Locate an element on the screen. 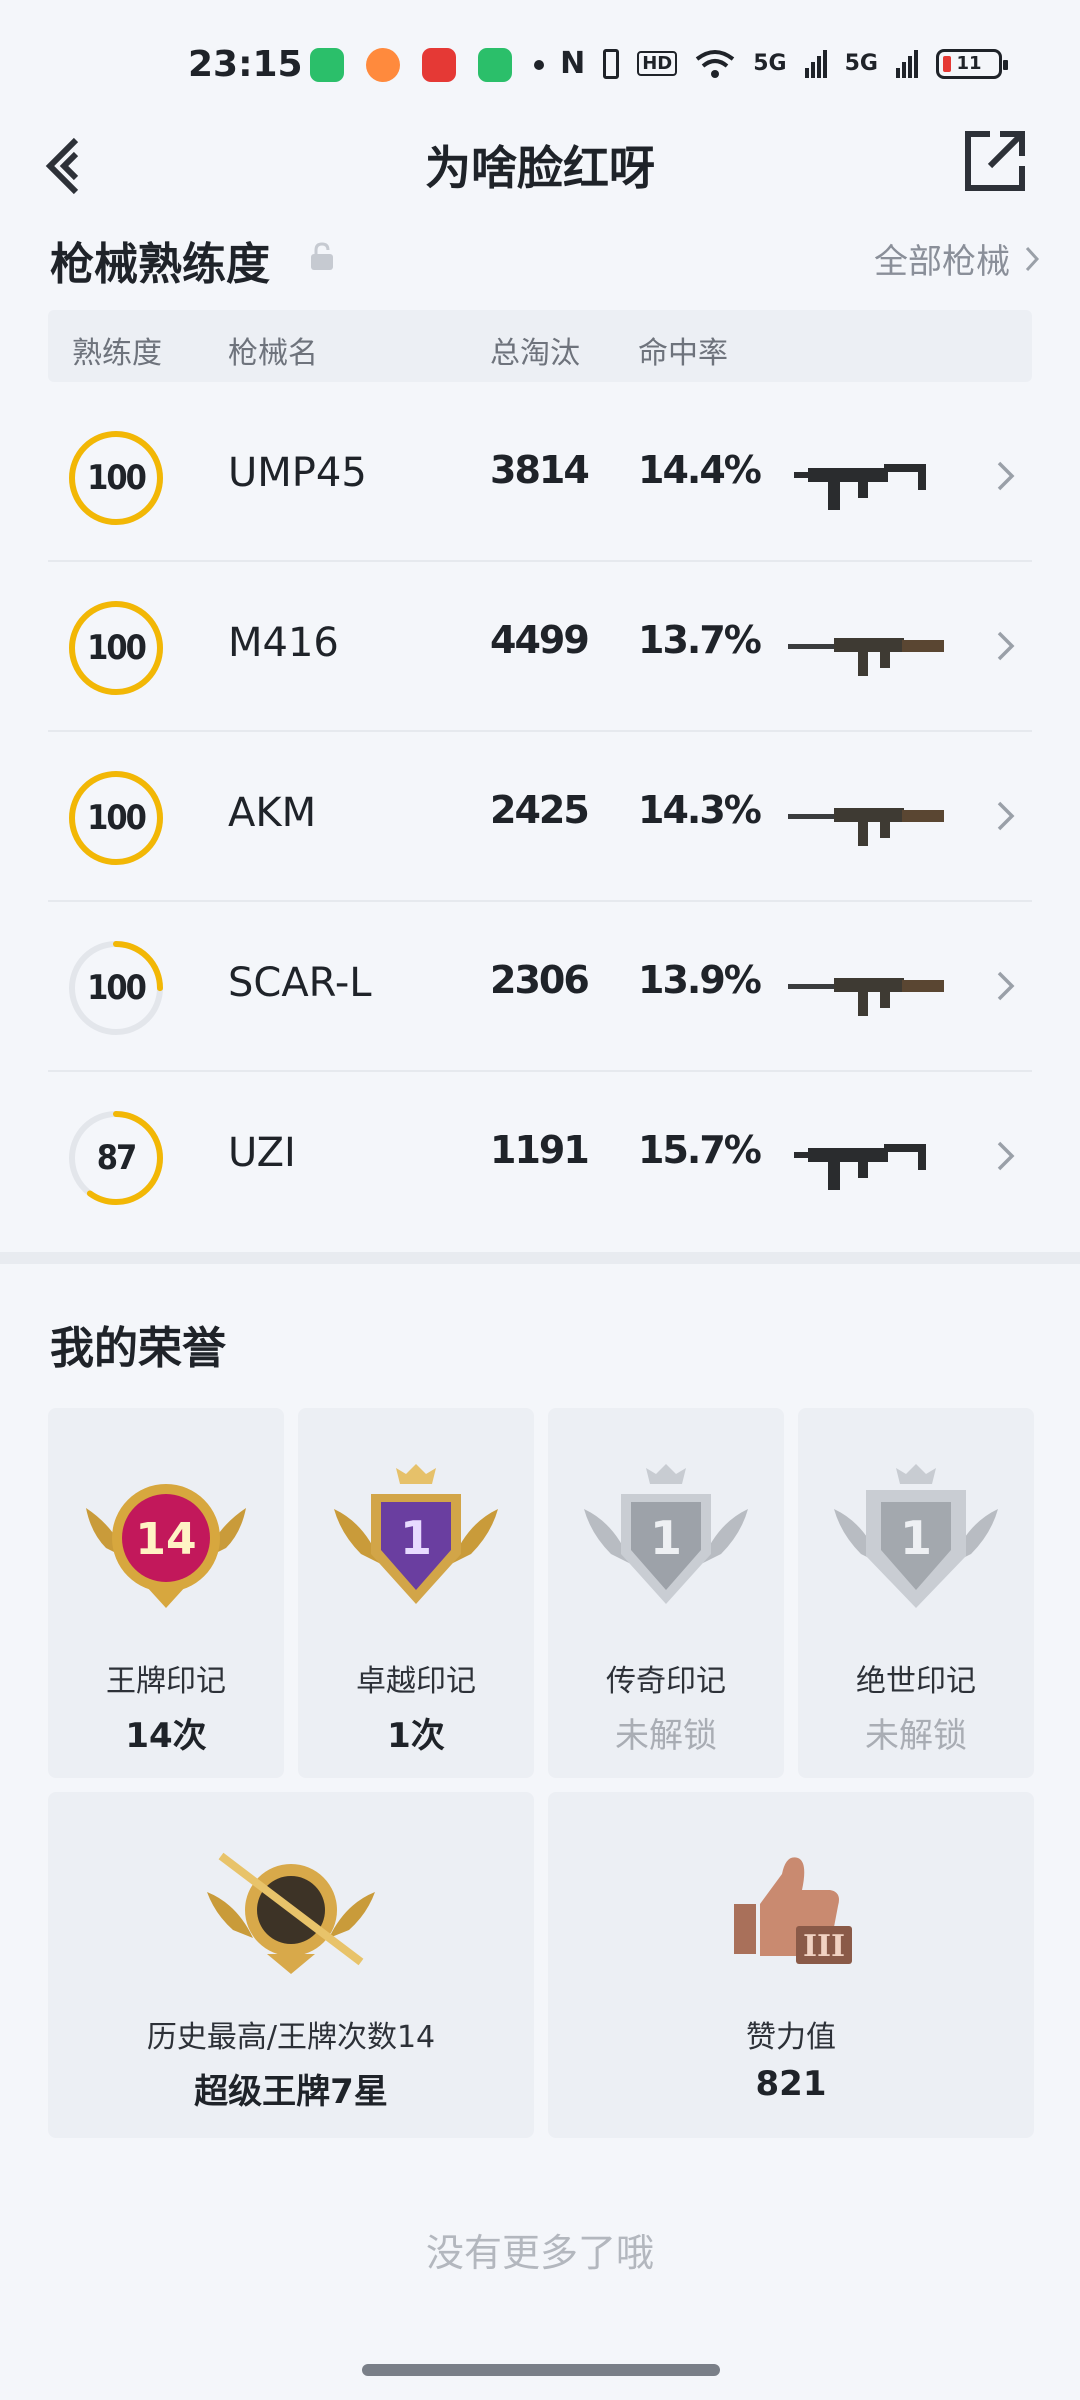 This screenshot has width=1080, height=2400. status-notification-icons is located at coordinates (427, 65).